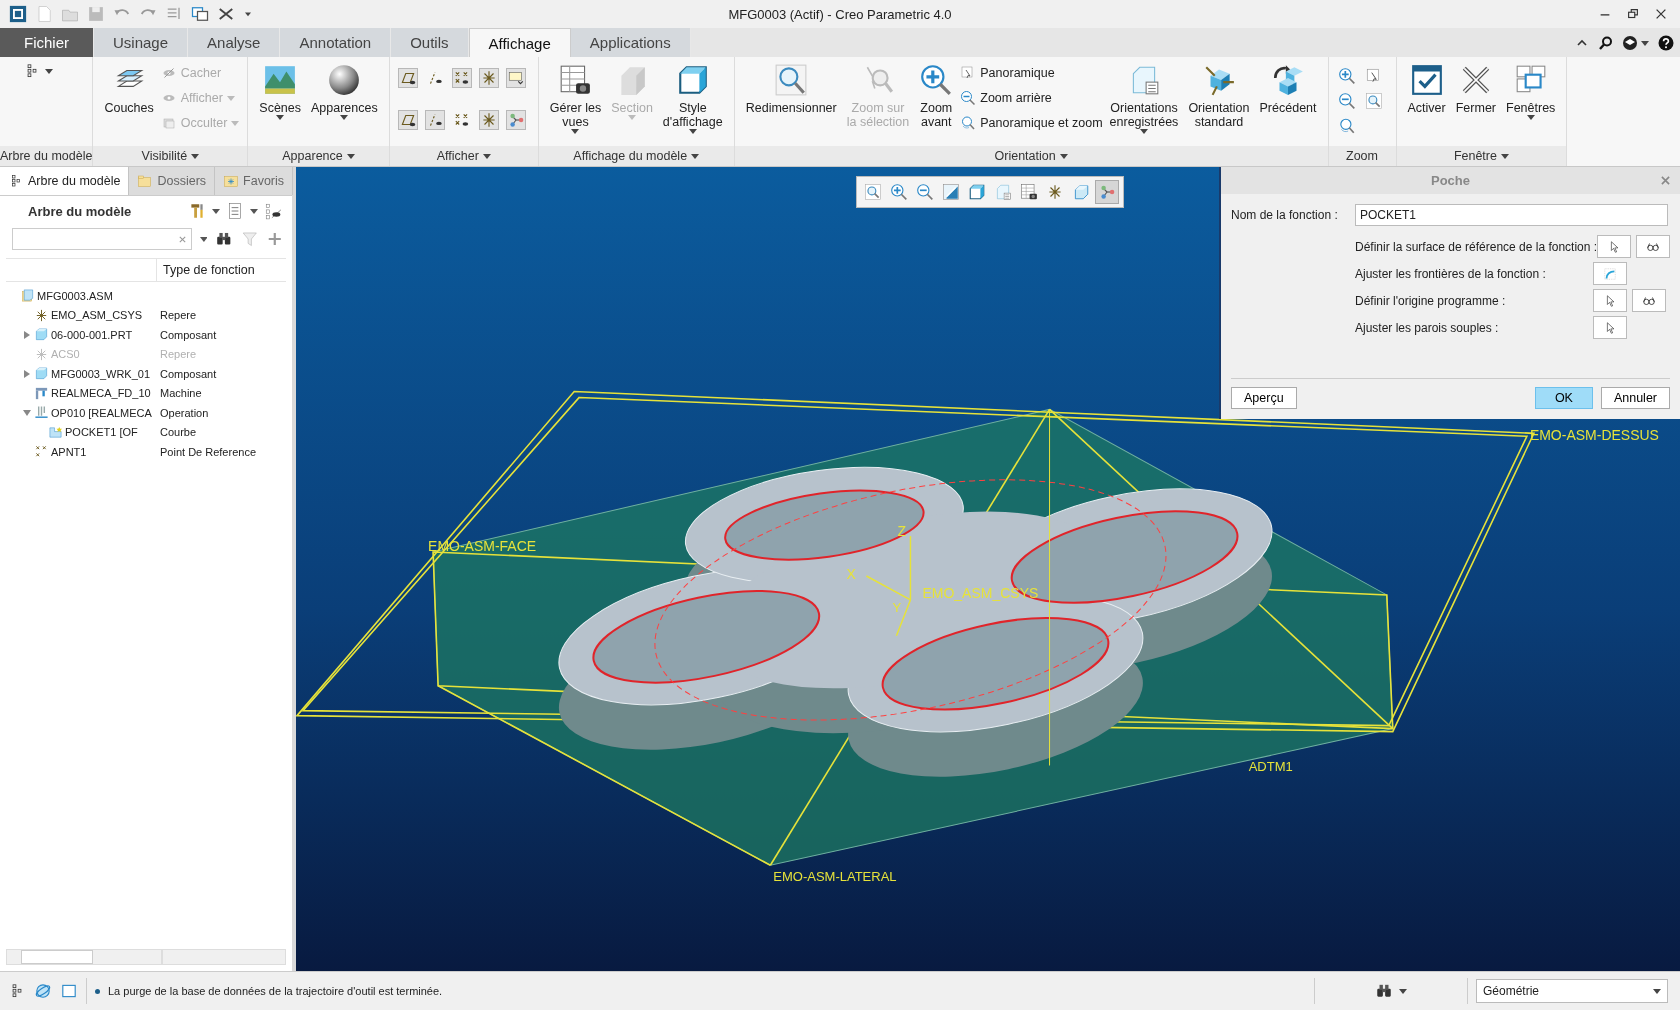  I want to click on search-icon, so click(1606, 42).